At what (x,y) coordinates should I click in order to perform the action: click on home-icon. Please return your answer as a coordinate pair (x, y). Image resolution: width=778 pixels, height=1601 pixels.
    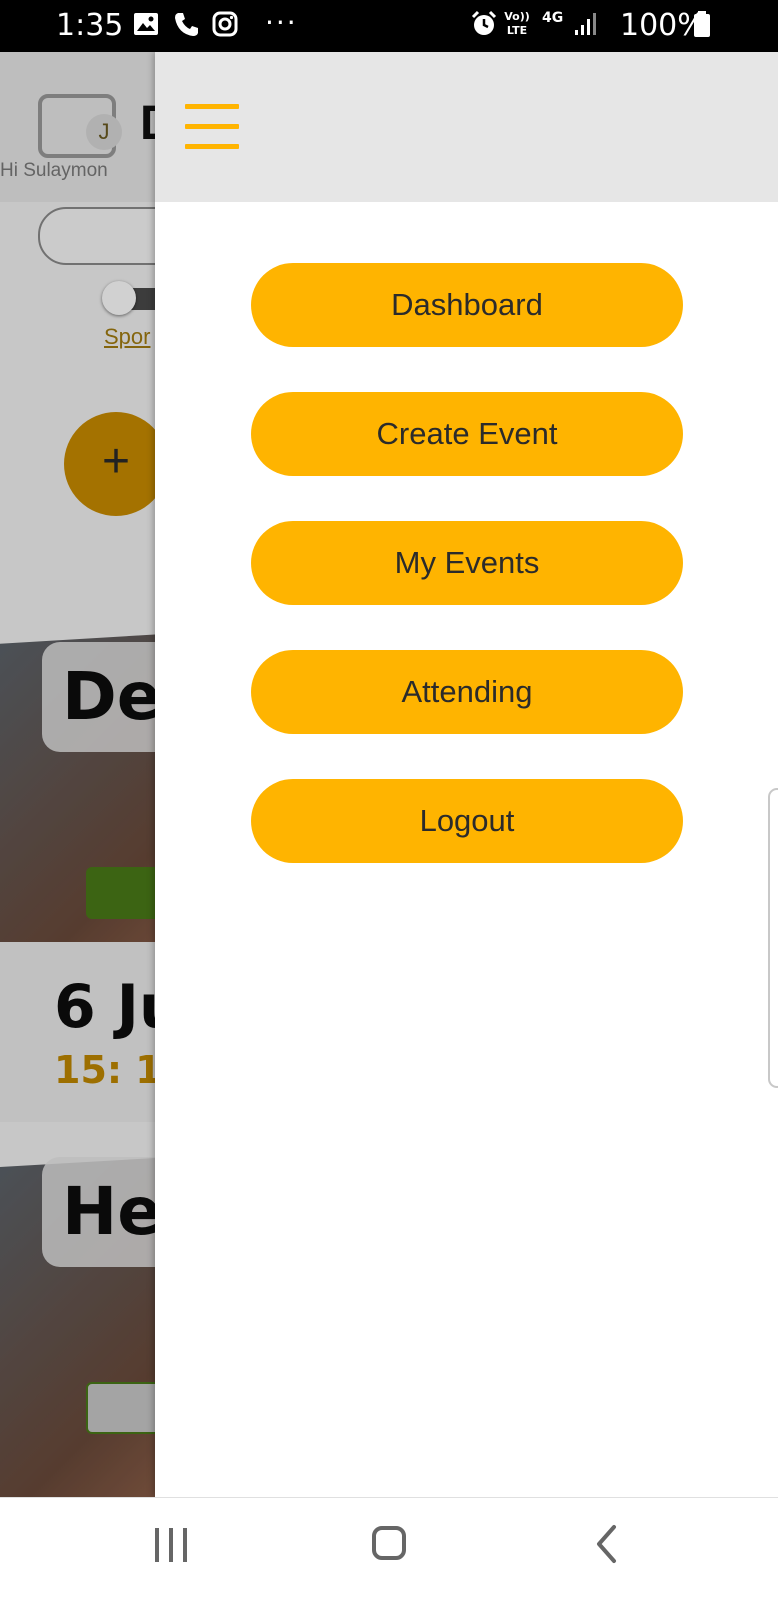
    Looking at the image, I should click on (389, 1543).